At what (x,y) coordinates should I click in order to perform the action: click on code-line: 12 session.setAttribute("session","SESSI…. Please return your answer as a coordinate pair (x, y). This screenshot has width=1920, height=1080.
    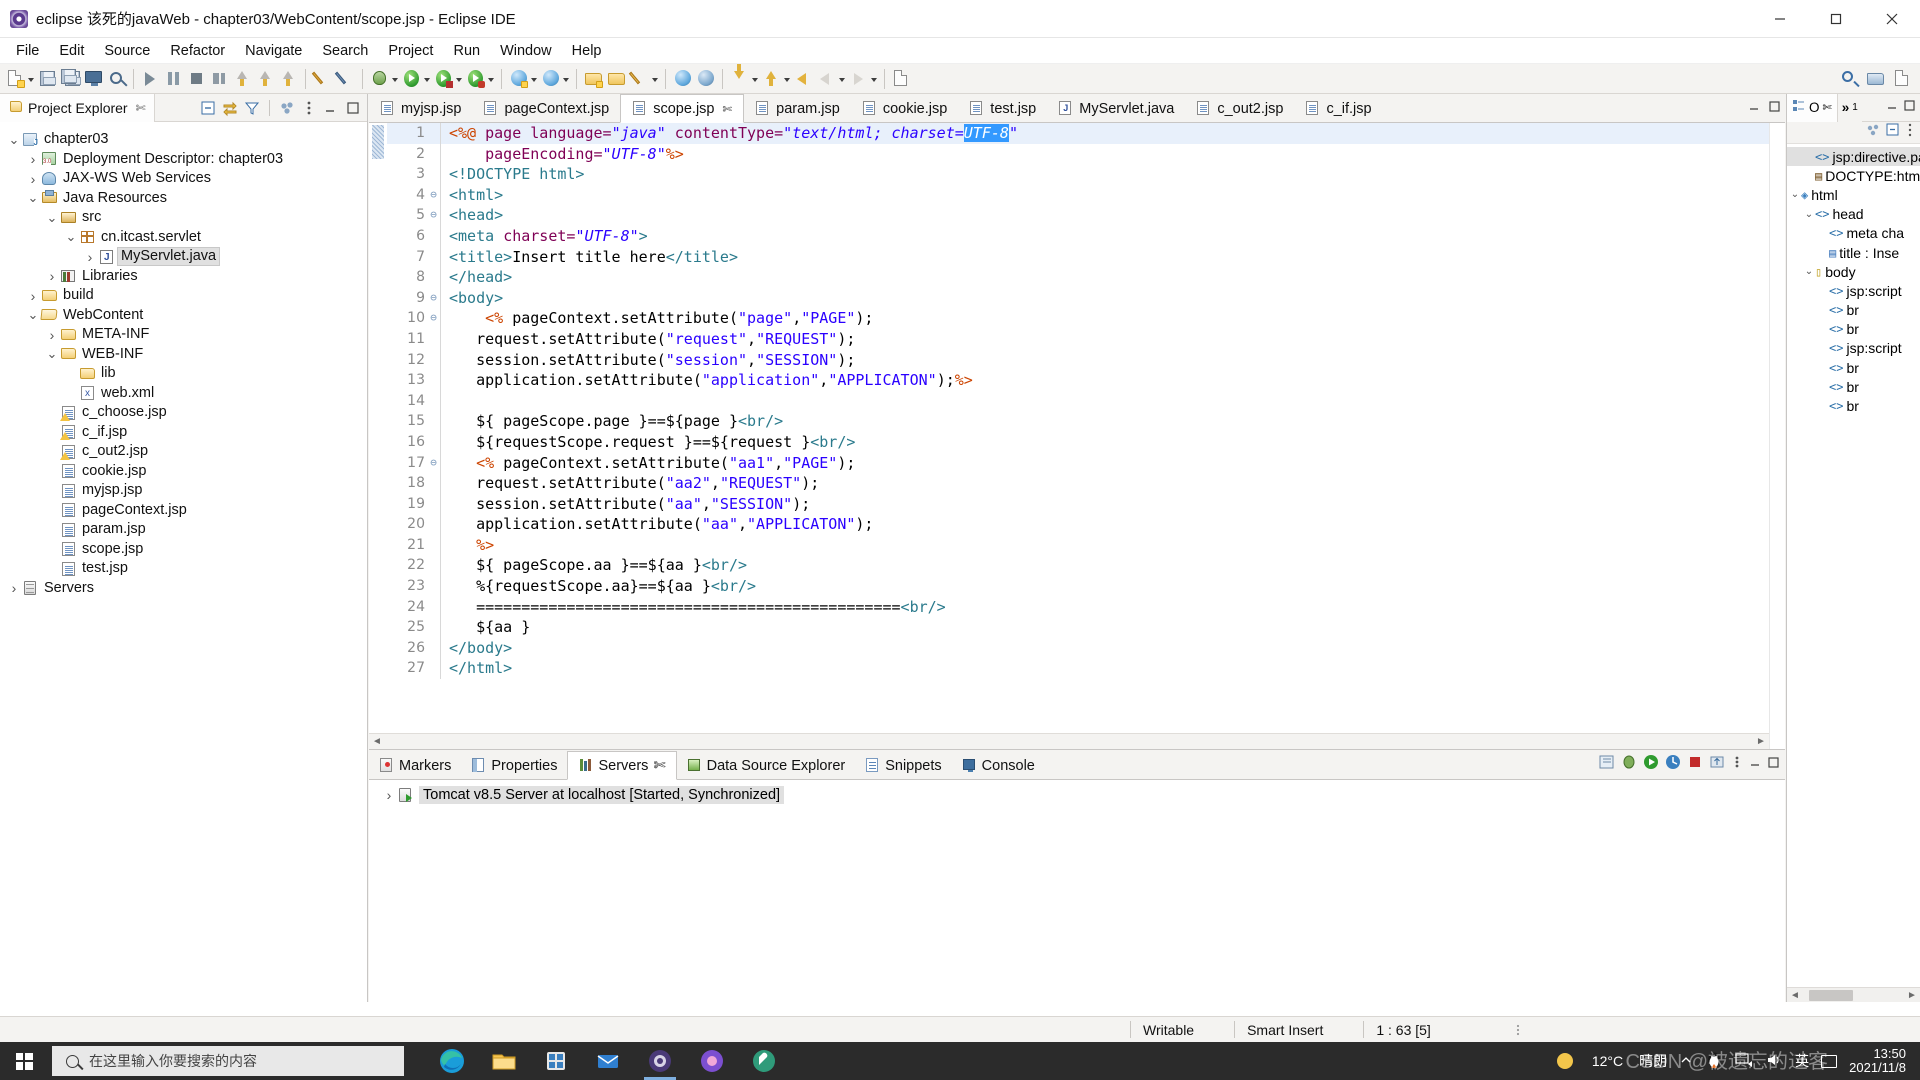
    Looking at the image, I should click on (1078, 360).